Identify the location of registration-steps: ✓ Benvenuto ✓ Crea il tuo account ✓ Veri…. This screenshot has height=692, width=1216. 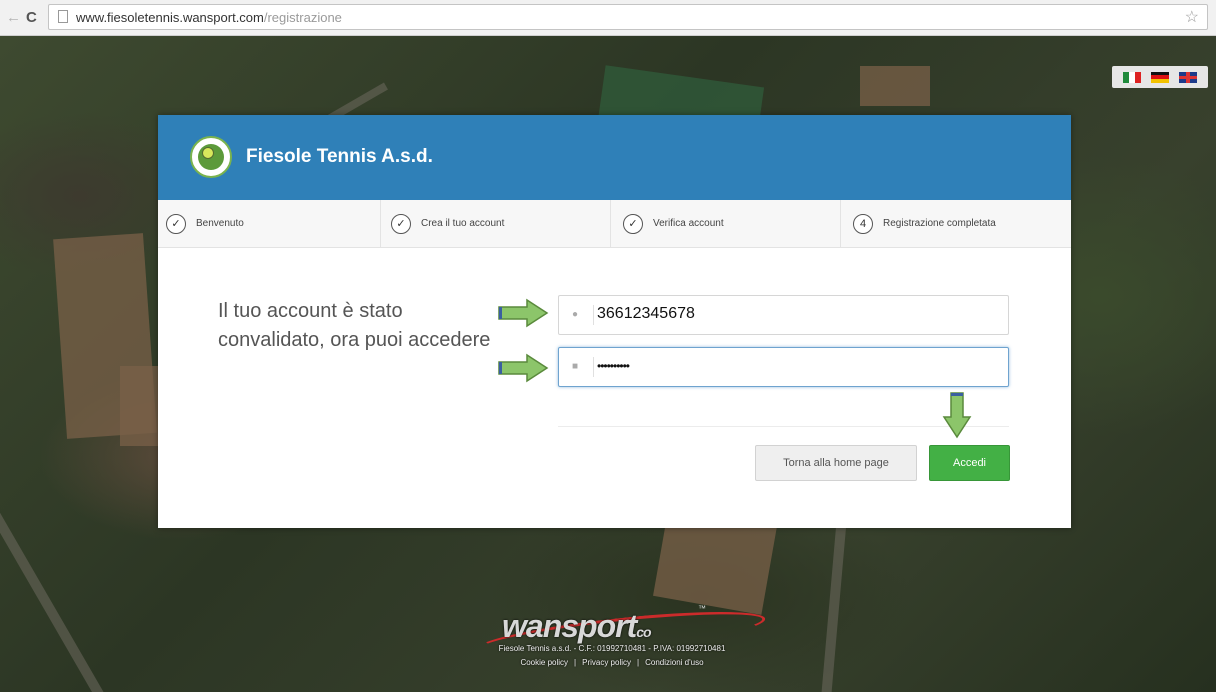
(614, 224).